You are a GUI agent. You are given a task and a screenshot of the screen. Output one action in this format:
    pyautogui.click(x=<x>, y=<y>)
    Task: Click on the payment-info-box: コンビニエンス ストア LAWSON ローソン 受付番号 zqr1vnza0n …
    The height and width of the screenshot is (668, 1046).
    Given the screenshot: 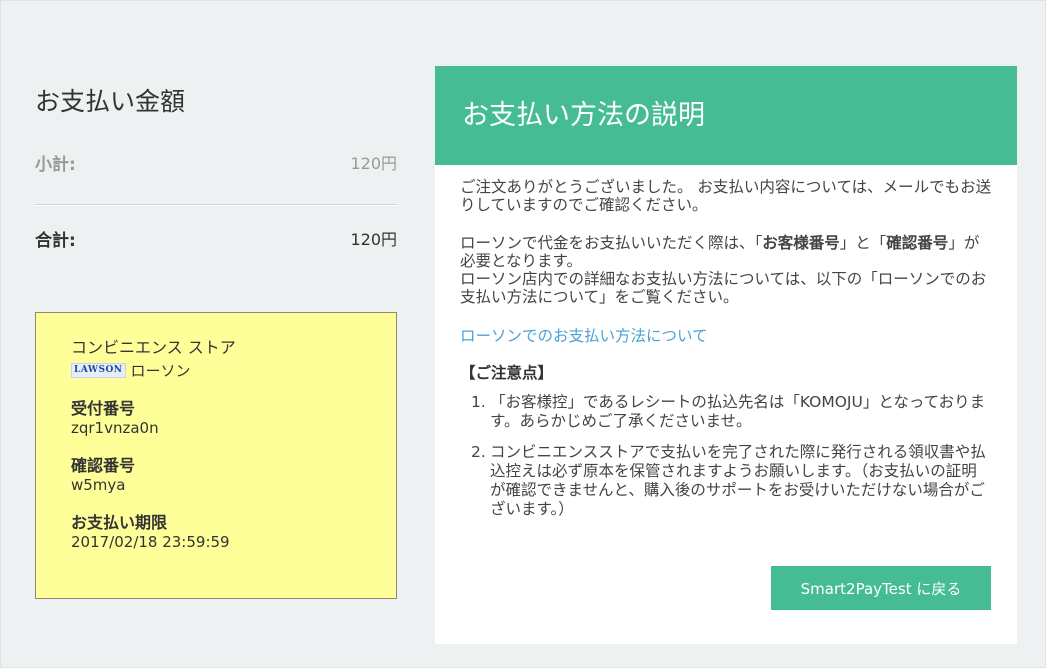 What is the action you would take?
    pyautogui.click(x=216, y=455)
    